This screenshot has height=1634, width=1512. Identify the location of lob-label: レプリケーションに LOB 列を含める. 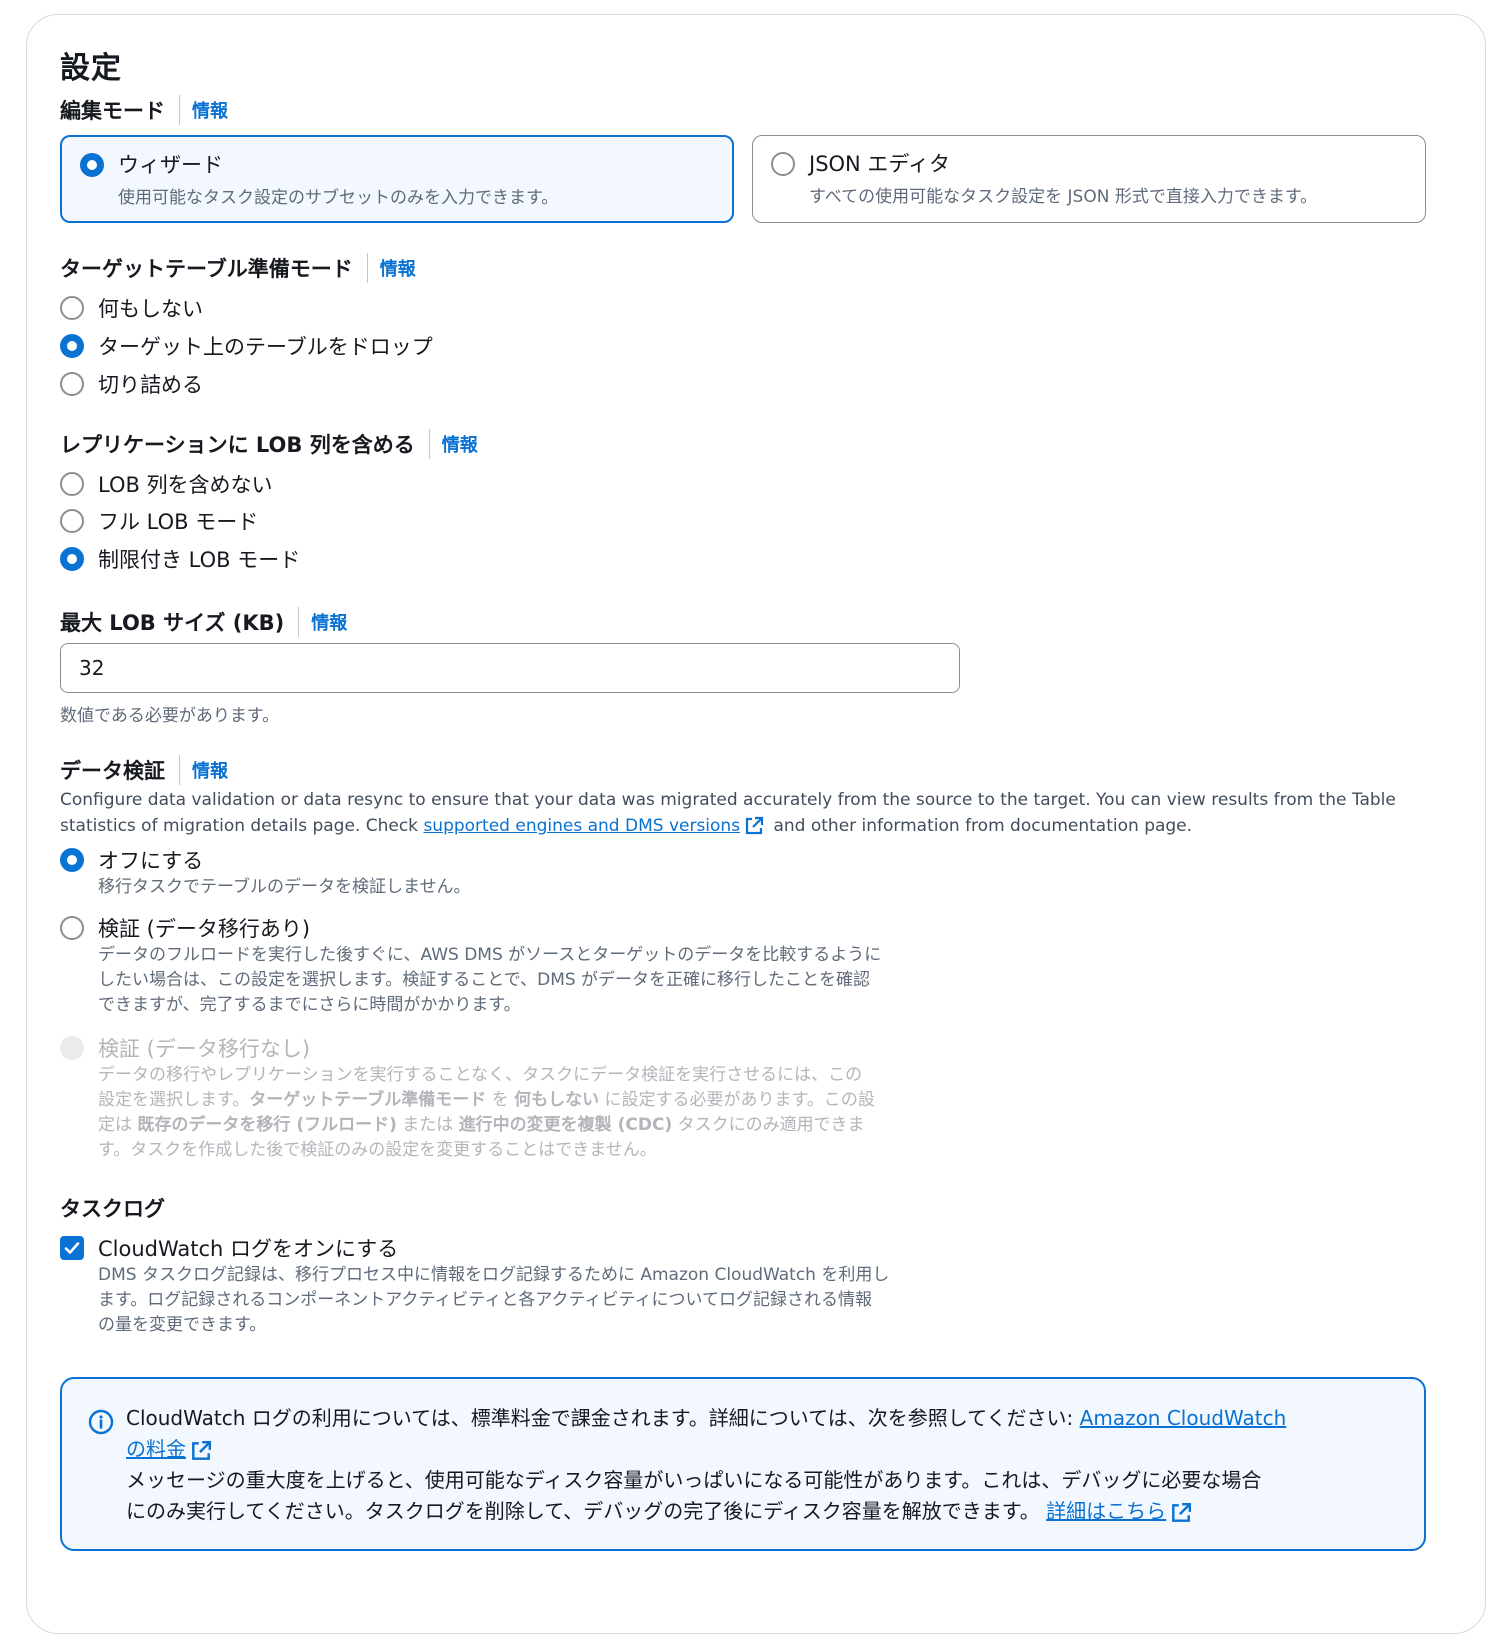
(237, 445).